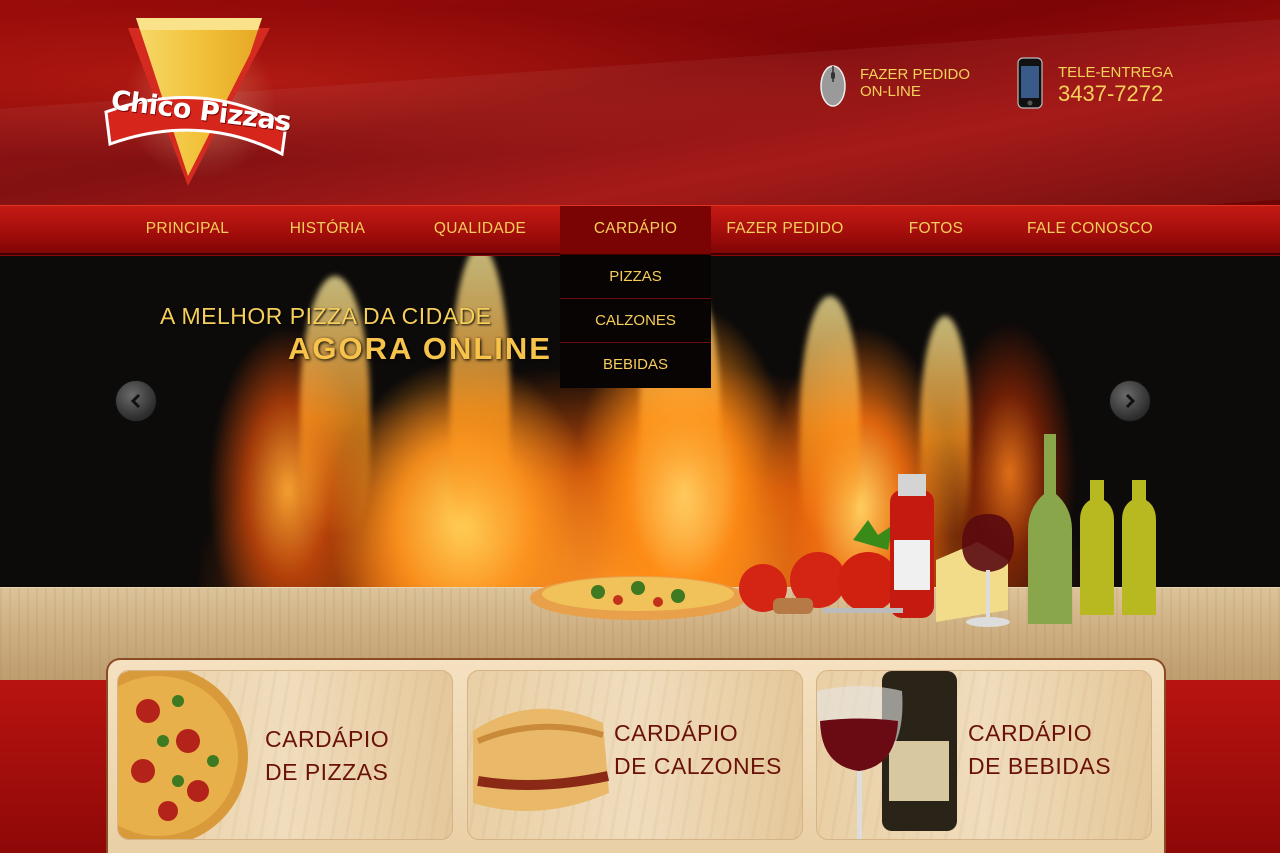 The image size is (1280, 853). What do you see at coordinates (197, 100) in the screenshot?
I see `brand-logo: Chico Pizzas` at bounding box center [197, 100].